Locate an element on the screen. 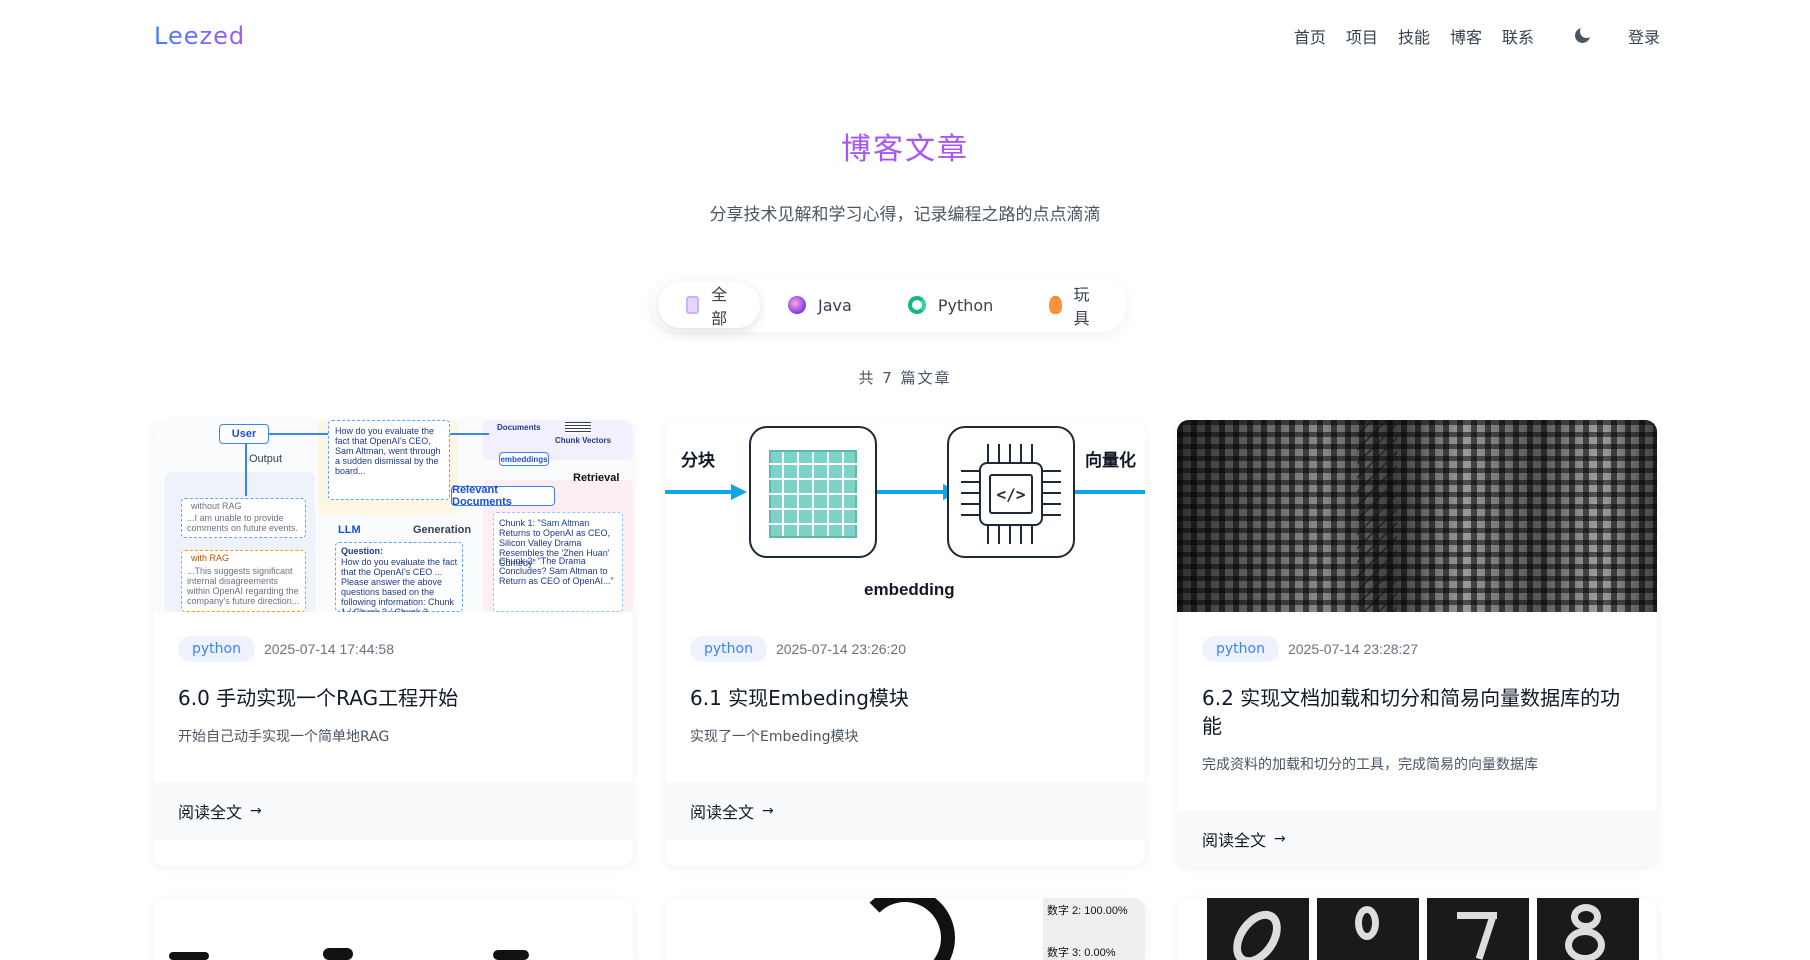 This screenshot has width=1810, height=960. cube-frame is located at coordinates (813, 492).